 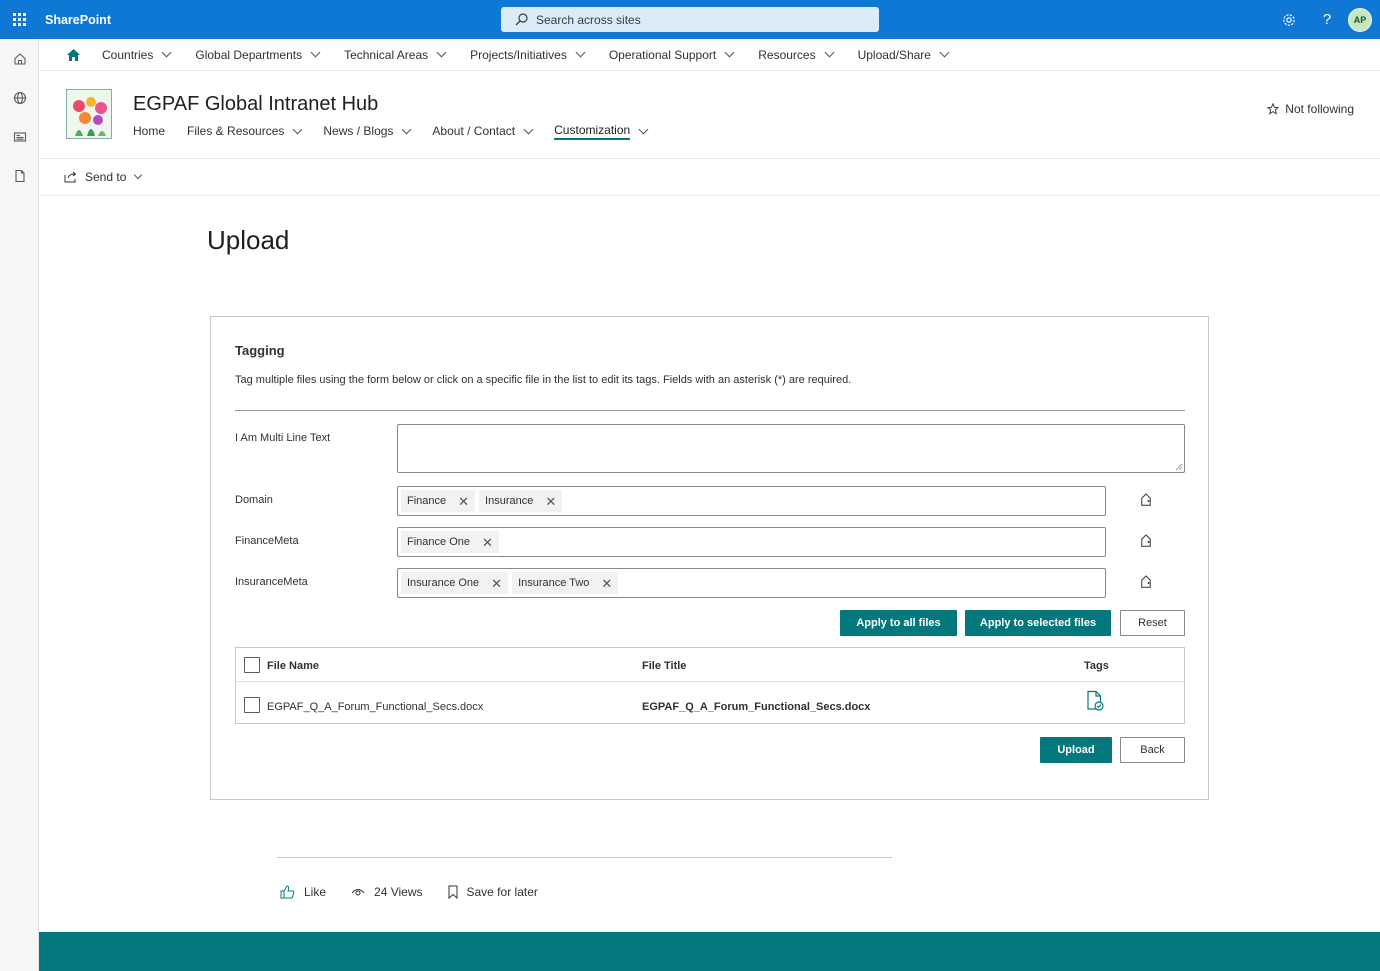 I want to click on hub-nav-upload-share: Upload/Share, so click(x=903, y=54).